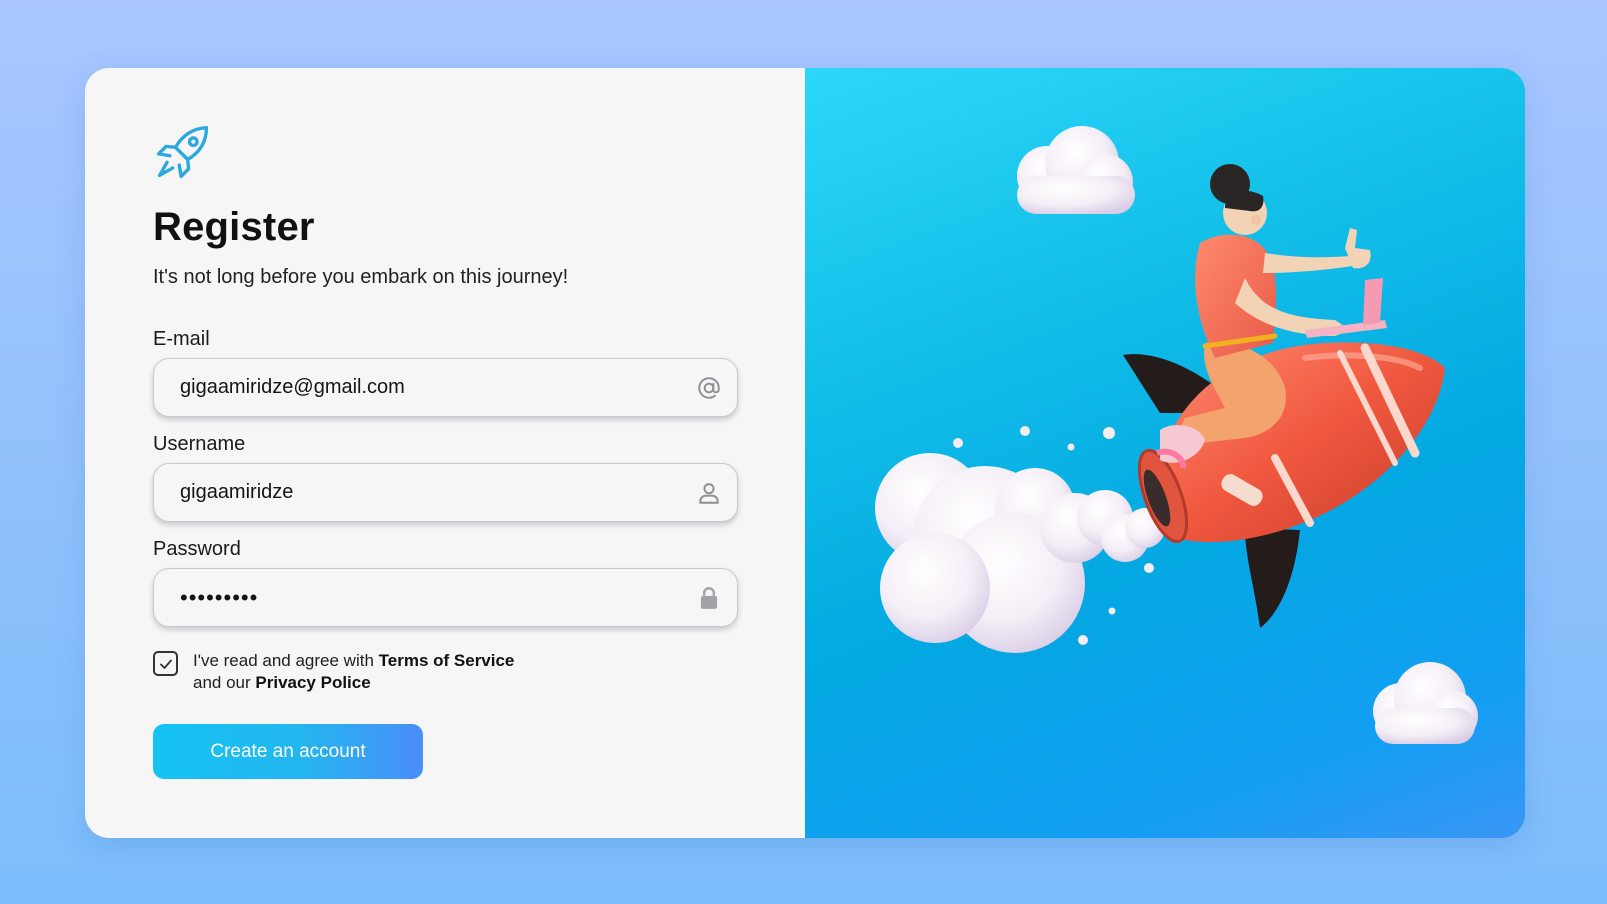  I want to click on check-icon, so click(165, 664).